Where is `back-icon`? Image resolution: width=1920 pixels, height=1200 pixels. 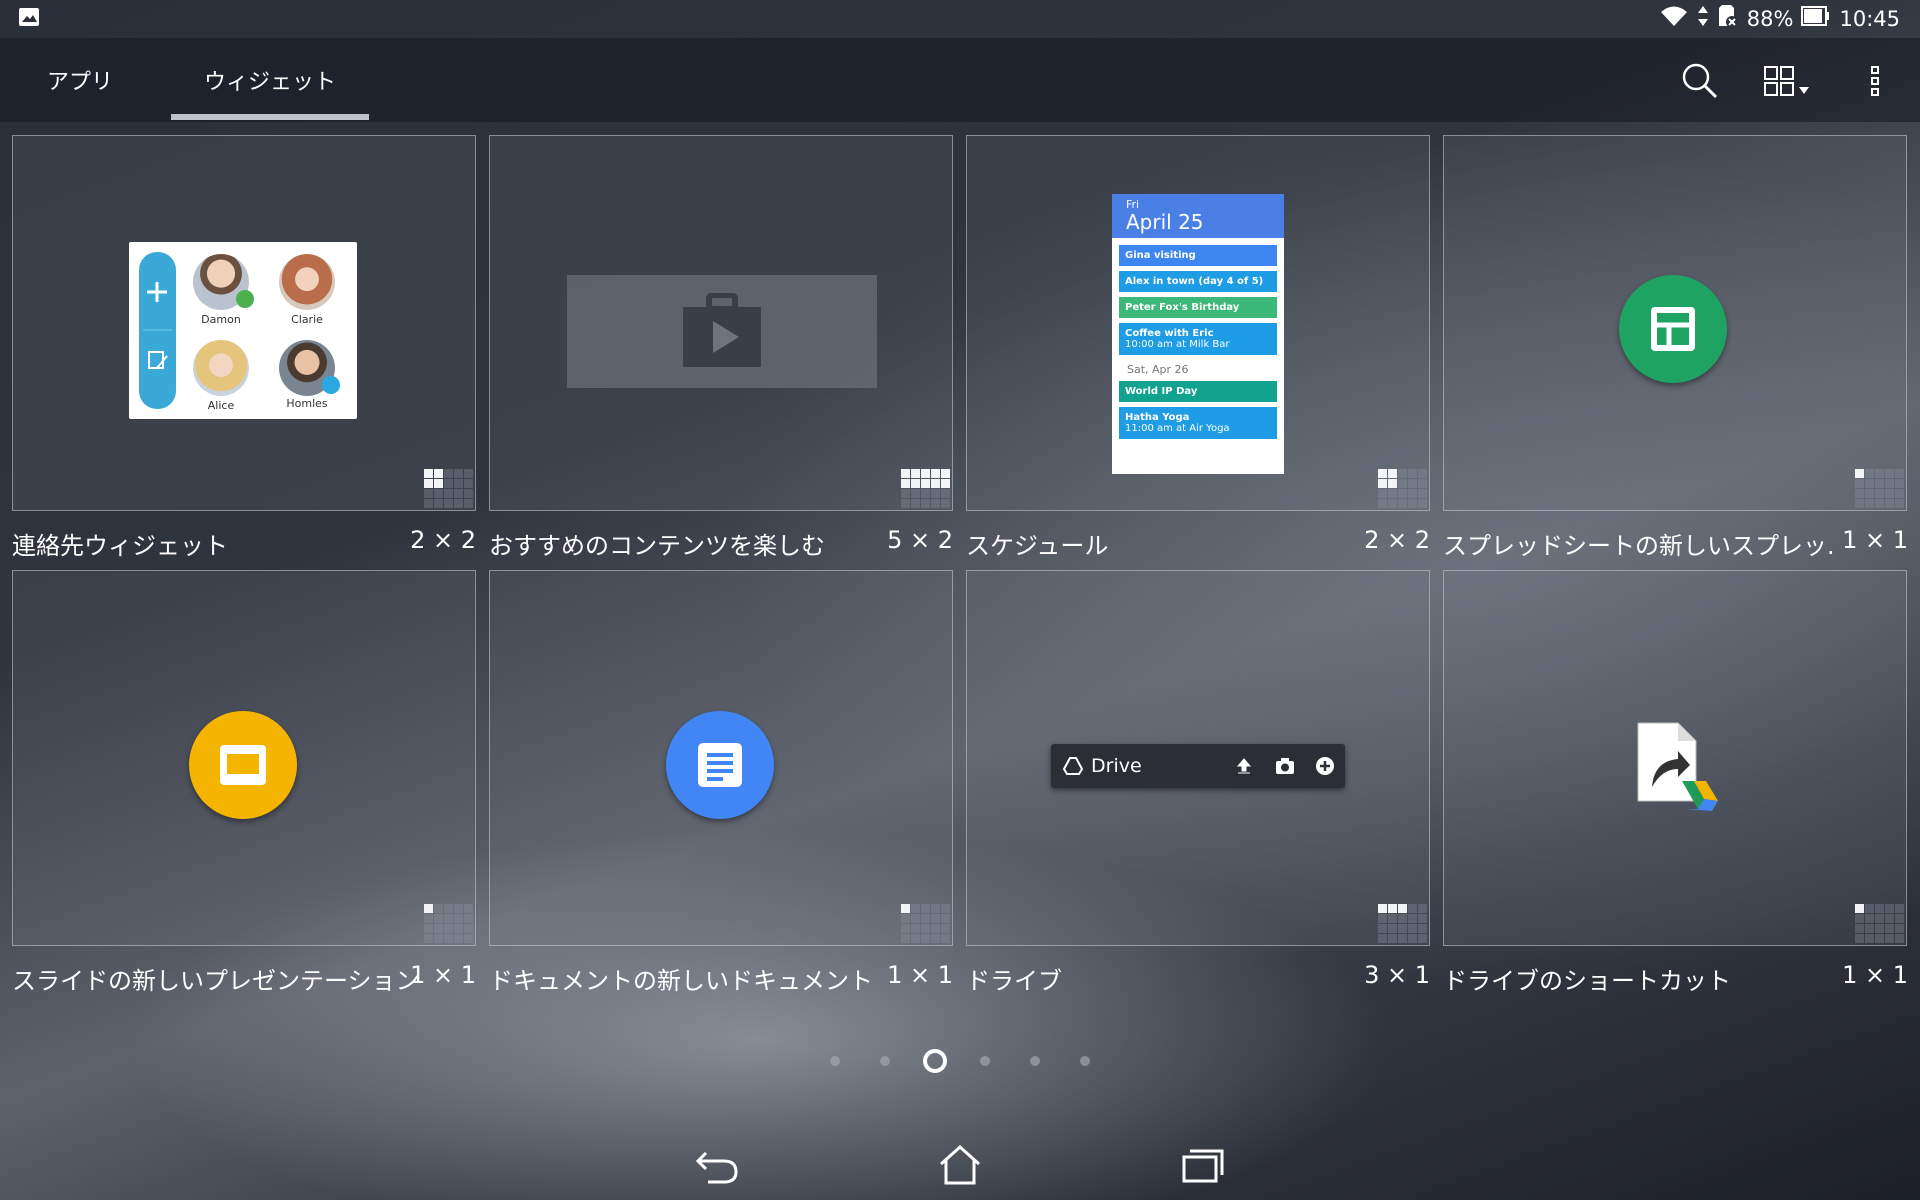
back-icon is located at coordinates (717, 1165).